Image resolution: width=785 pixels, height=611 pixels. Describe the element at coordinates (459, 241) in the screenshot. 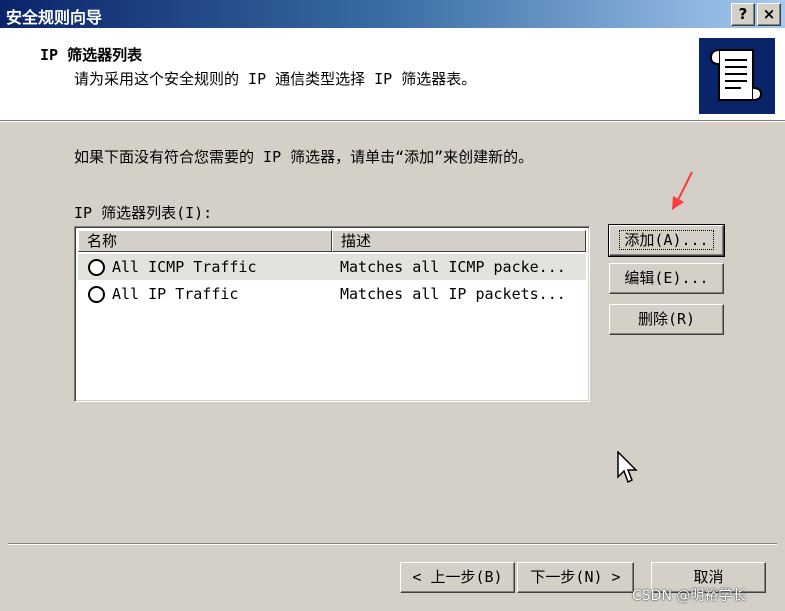

I see `column-header-description: 描述` at that location.